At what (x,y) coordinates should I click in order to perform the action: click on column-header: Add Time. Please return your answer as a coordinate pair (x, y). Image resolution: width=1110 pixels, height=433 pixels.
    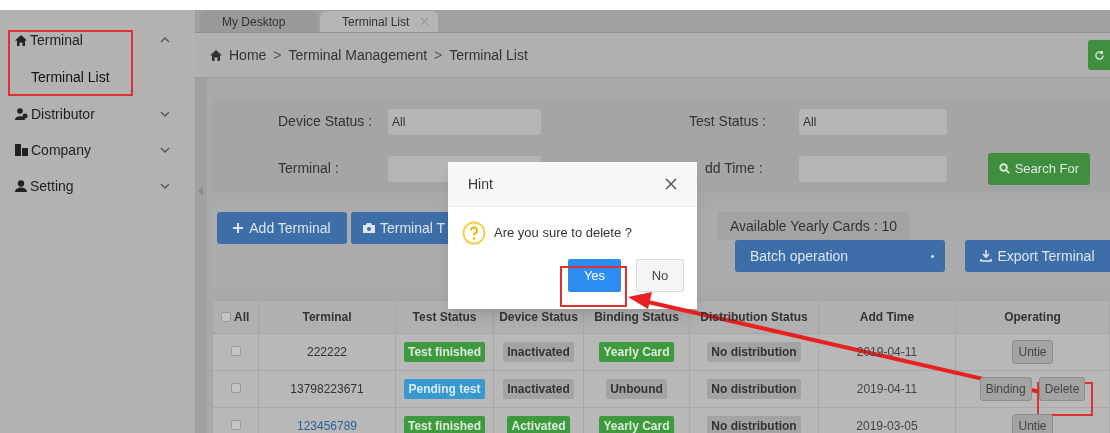
    Looking at the image, I should click on (887, 317).